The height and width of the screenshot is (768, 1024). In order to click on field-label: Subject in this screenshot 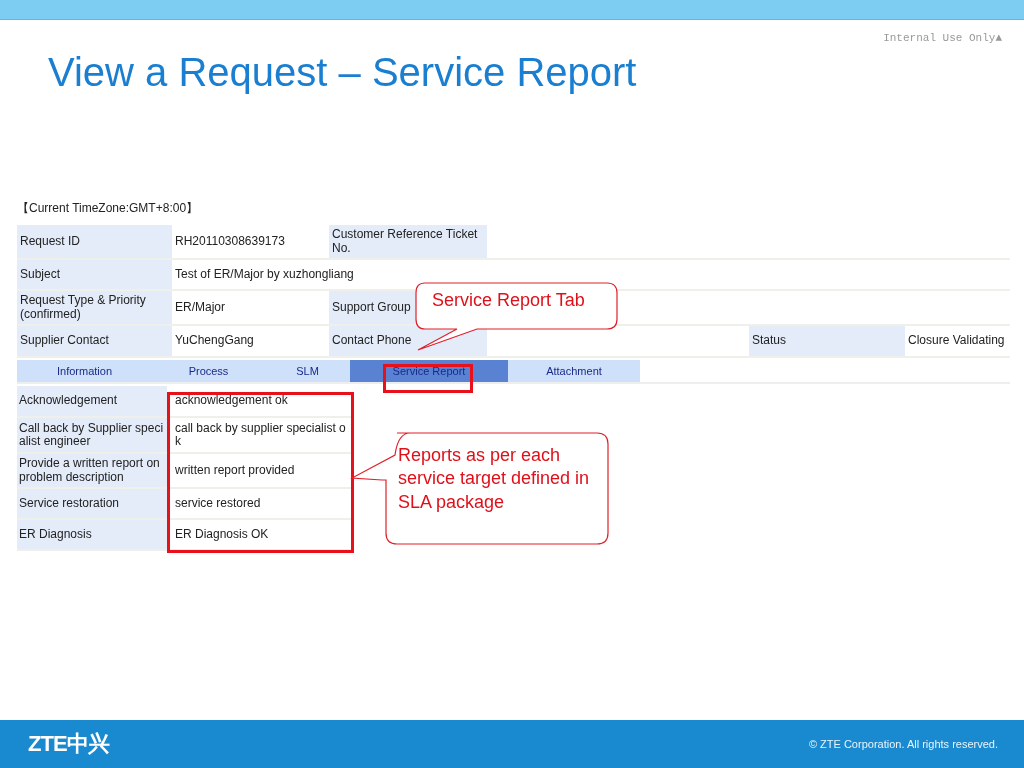, I will do `click(94, 275)`.